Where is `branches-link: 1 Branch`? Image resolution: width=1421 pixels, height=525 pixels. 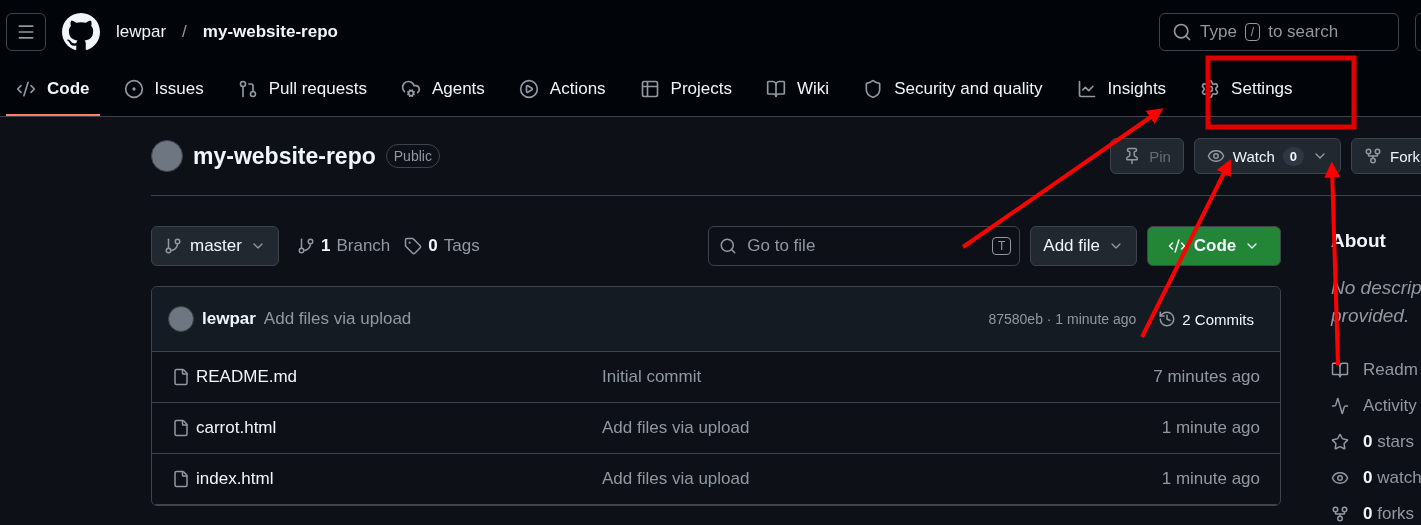 branches-link: 1 Branch is located at coordinates (343, 246).